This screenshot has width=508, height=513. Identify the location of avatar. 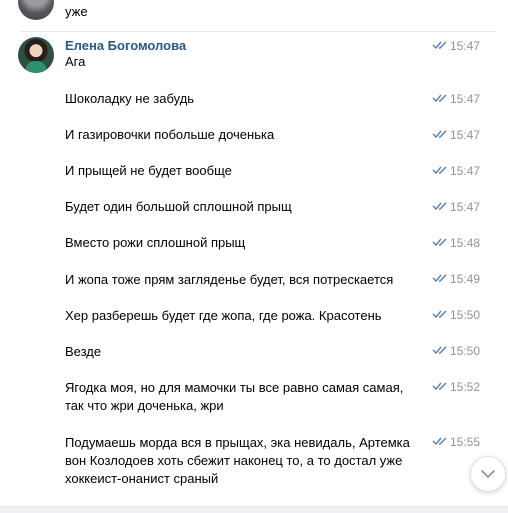
(36, 10).